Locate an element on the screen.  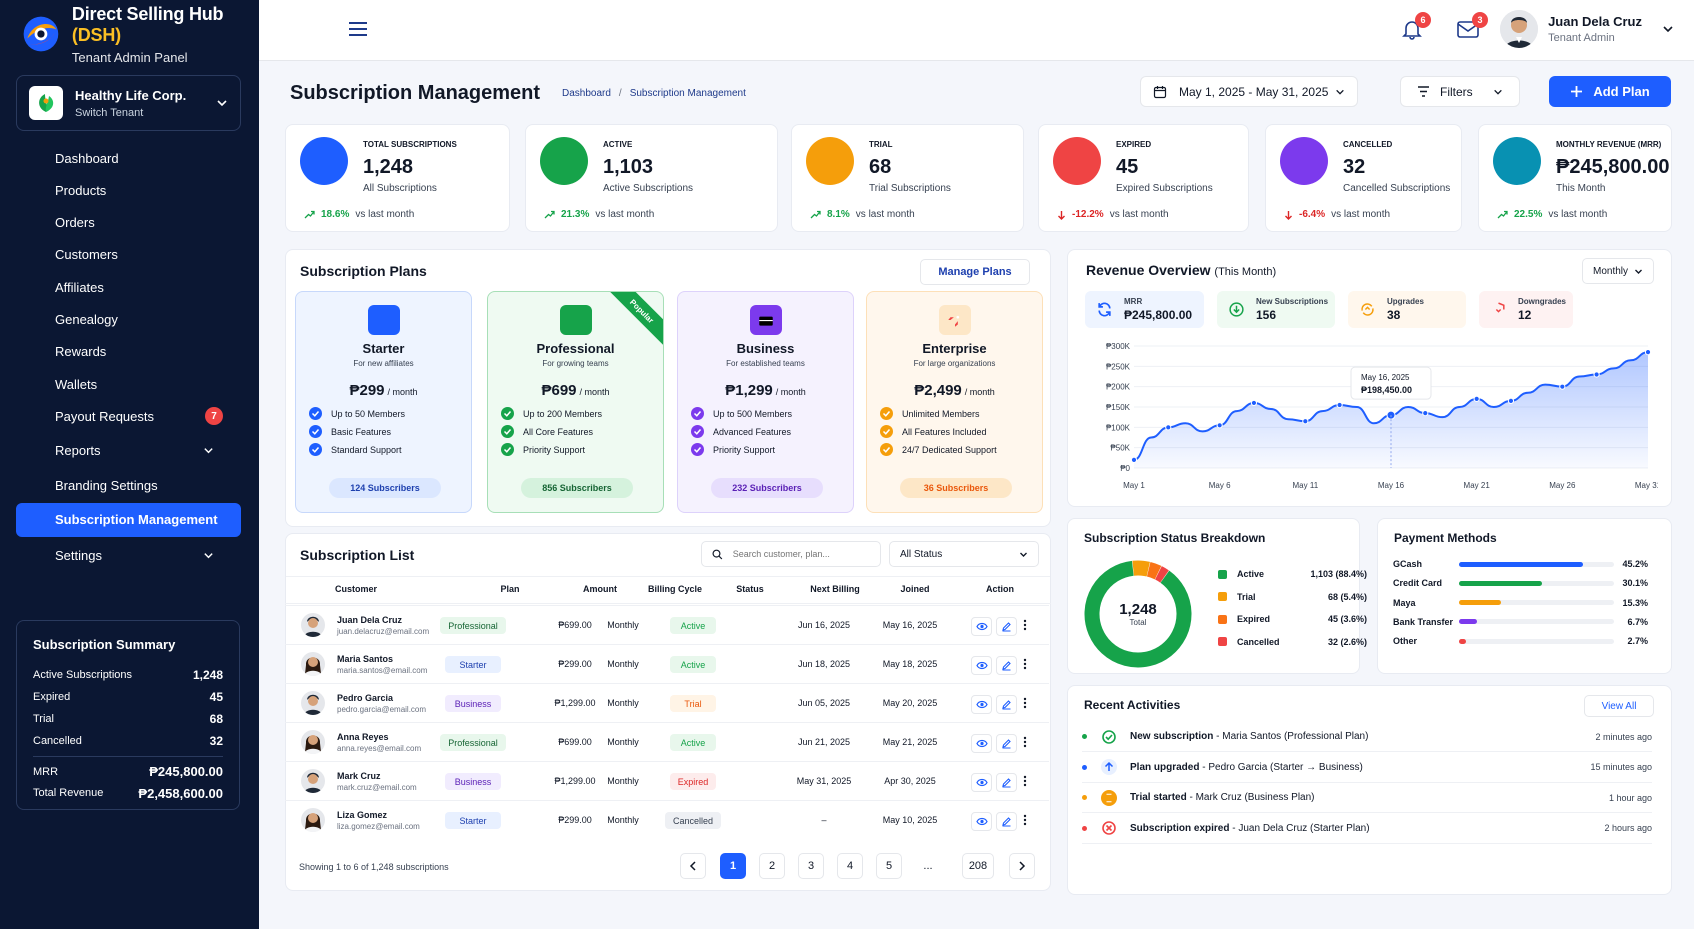
page-button: 2 is located at coordinates (772, 866).